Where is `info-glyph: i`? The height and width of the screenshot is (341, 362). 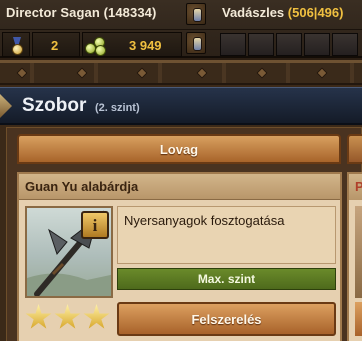 info-glyph: i is located at coordinates (95, 225).